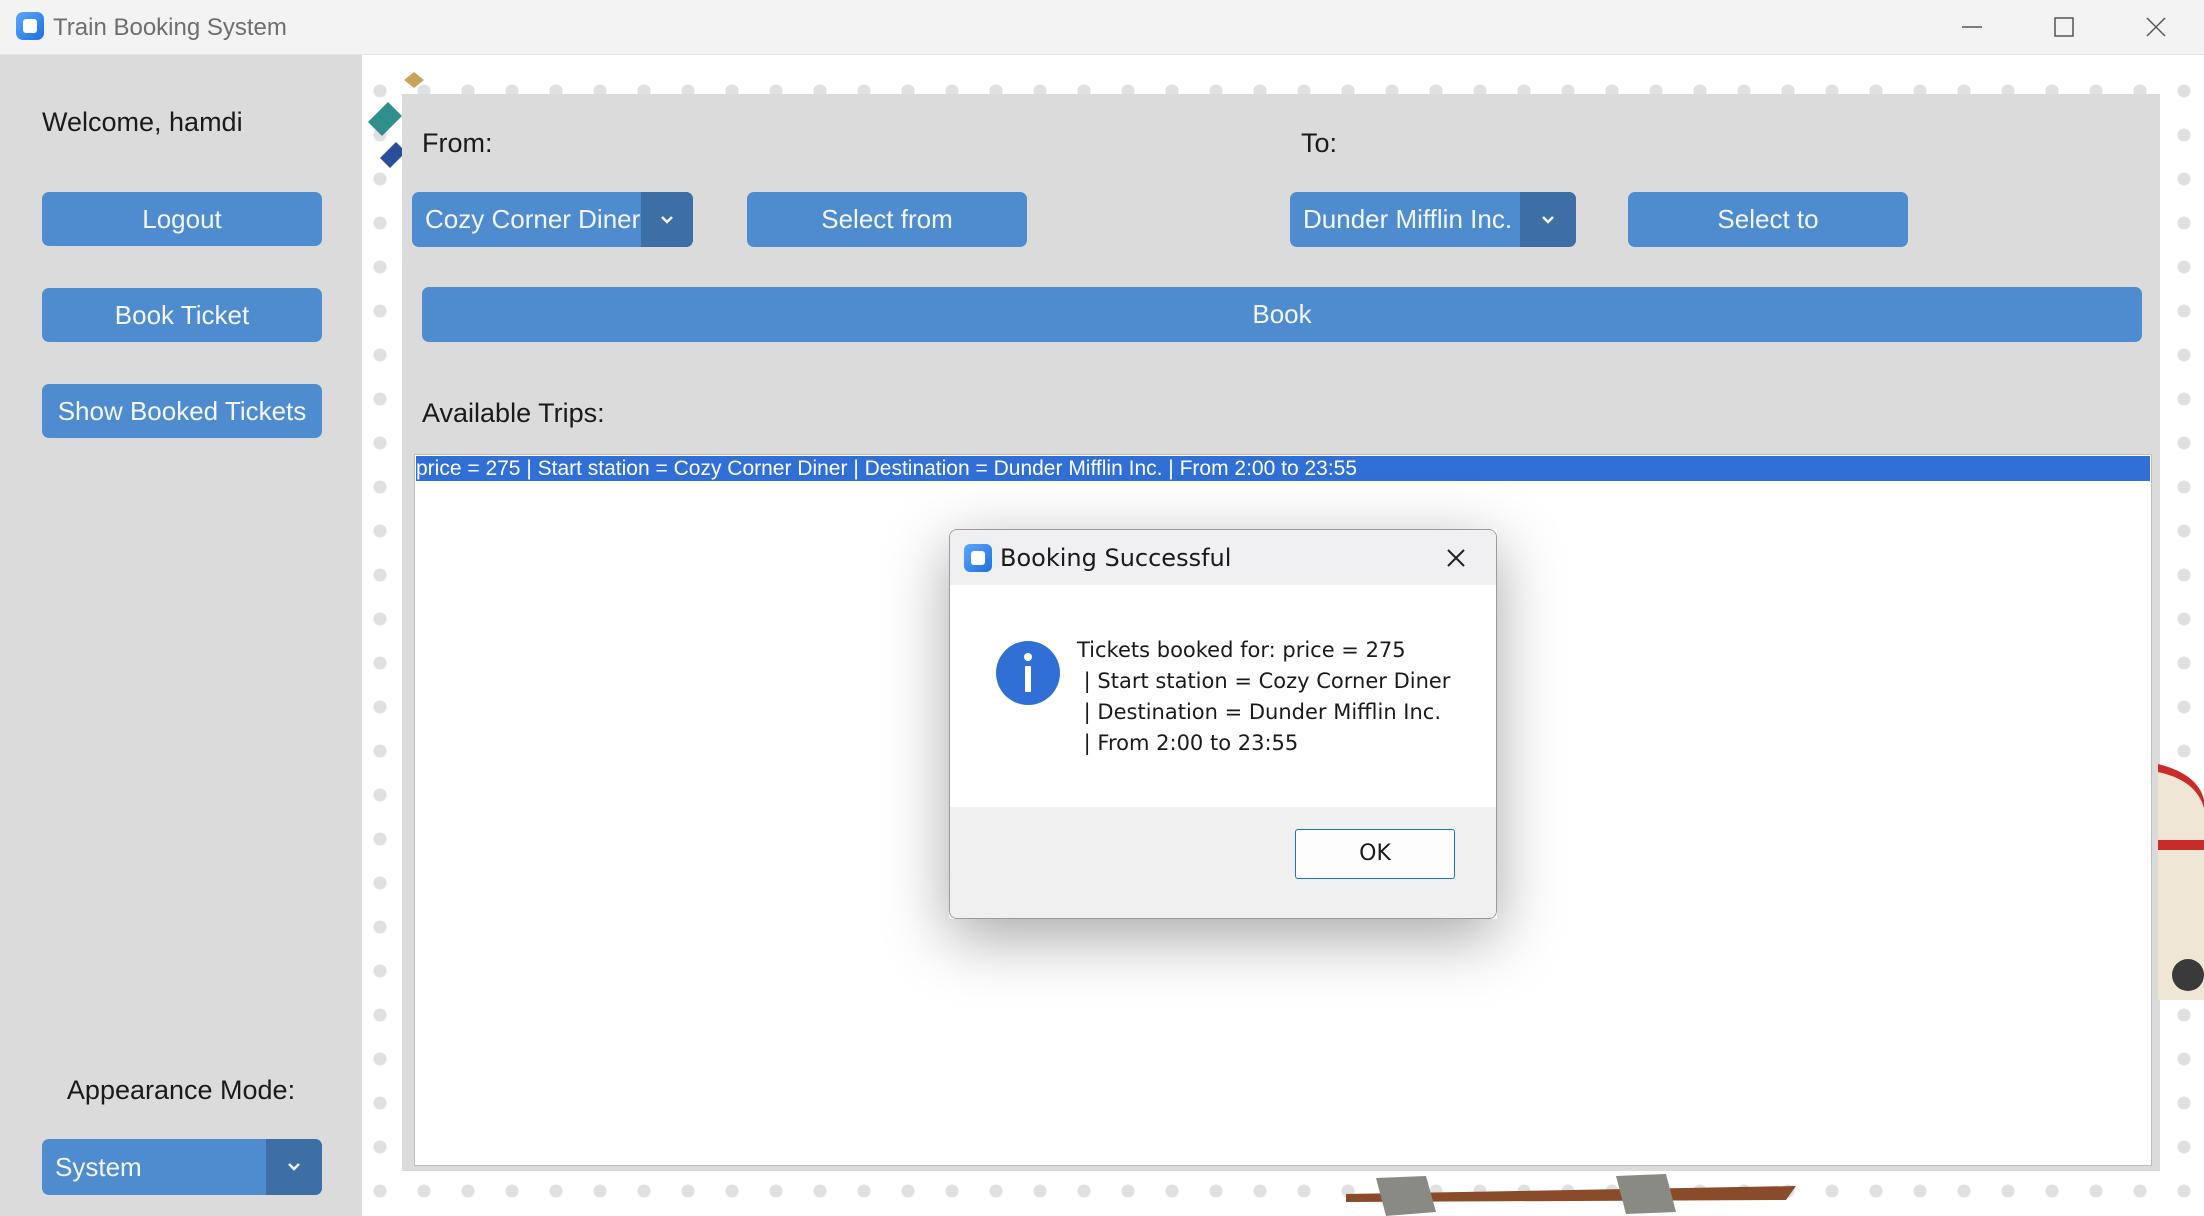 The image size is (2204, 1216). Describe the element at coordinates (887, 219) in the screenshot. I see `select-from-button: Select from` at that location.